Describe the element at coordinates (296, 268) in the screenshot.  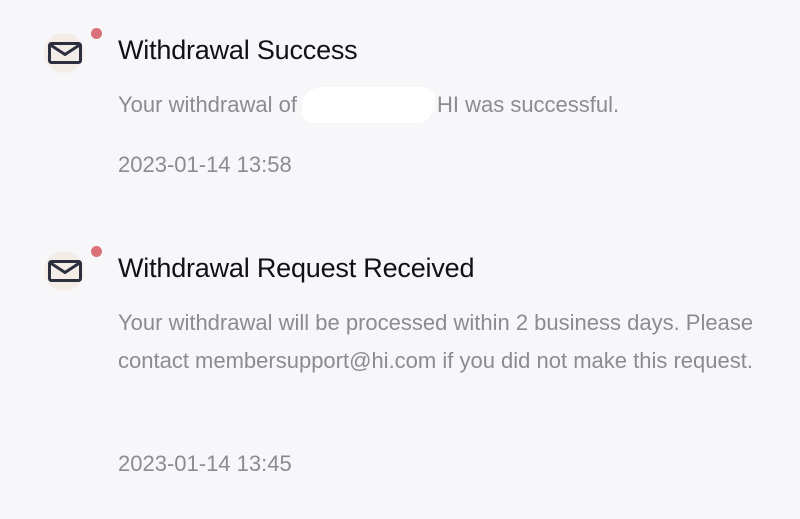
I see `notification-title: Withdrawal Request Received` at that location.